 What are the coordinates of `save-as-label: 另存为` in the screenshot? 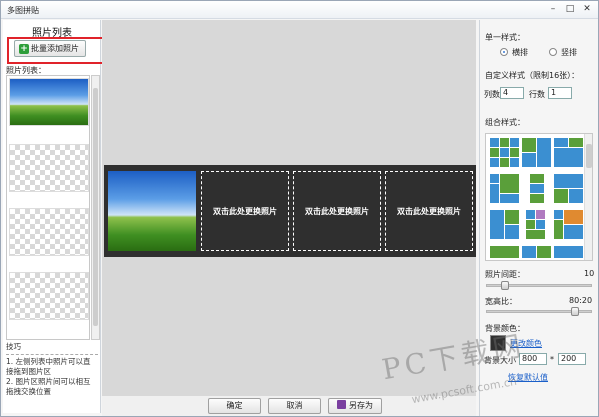 It's located at (361, 405).